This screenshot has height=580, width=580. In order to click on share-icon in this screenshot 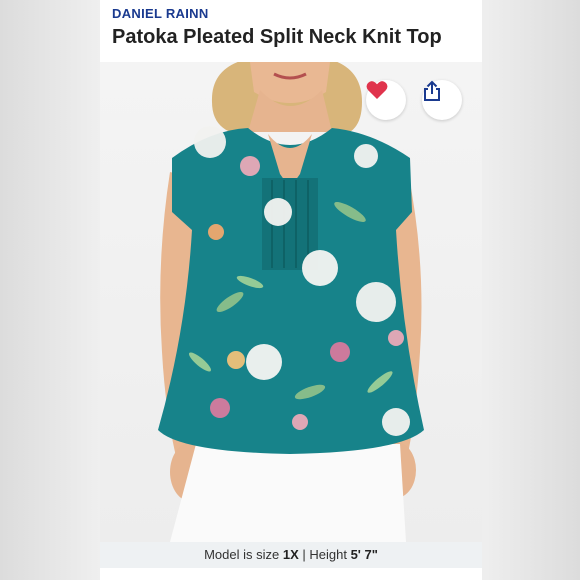, I will do `click(432, 90)`.